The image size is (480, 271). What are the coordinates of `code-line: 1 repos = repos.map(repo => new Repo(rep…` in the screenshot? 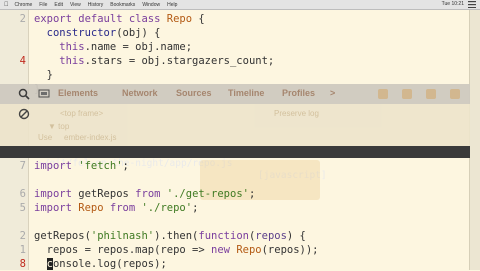 It's located at (235, 250).